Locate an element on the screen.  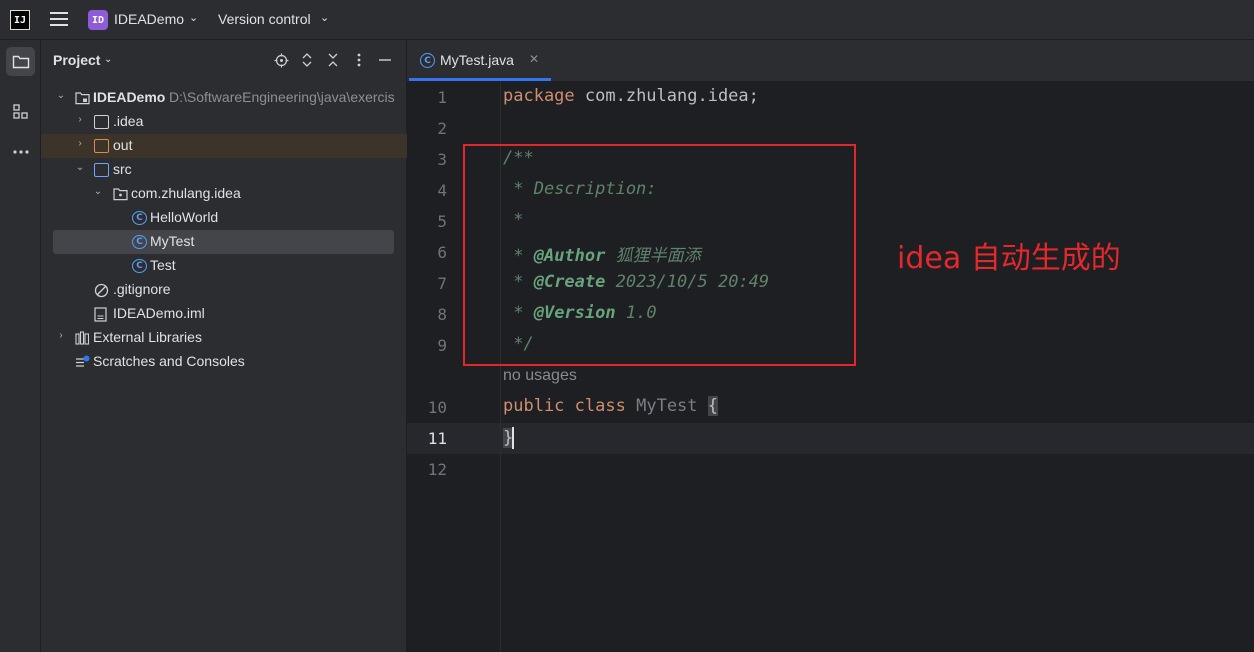
line-number: 1 is located at coordinates (442, 97).